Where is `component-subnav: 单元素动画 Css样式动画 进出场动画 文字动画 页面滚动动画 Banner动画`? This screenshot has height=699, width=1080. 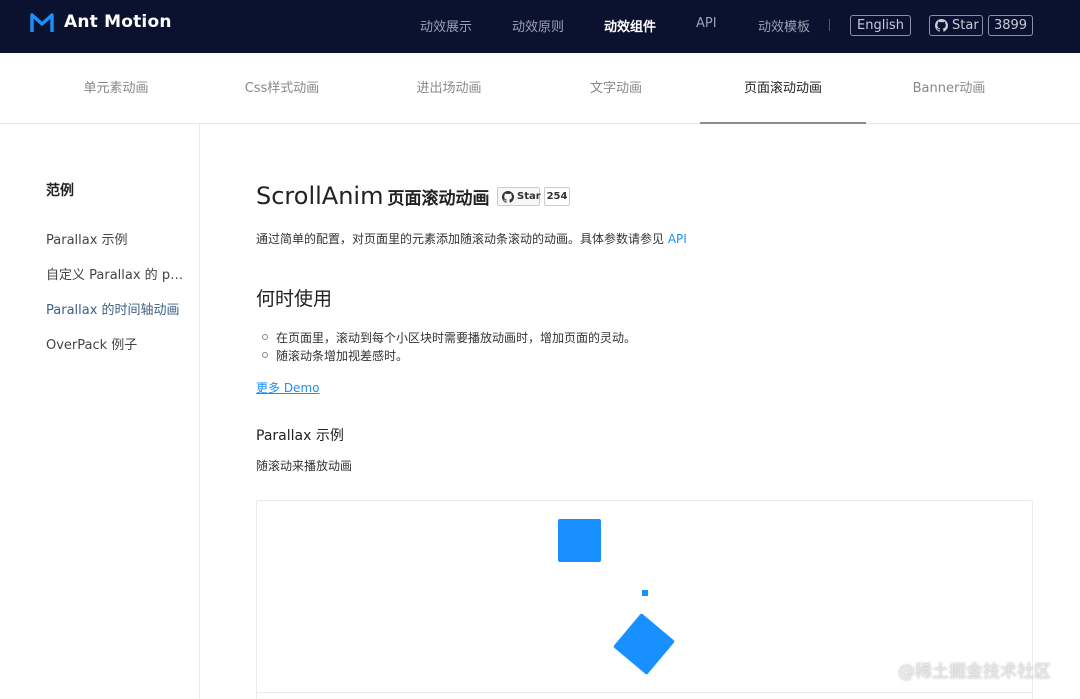
component-subnav: 单元素动画 Css样式动画 进出场动画 文字动画 页面滚动动画 Banner动画 is located at coordinates (540, 88).